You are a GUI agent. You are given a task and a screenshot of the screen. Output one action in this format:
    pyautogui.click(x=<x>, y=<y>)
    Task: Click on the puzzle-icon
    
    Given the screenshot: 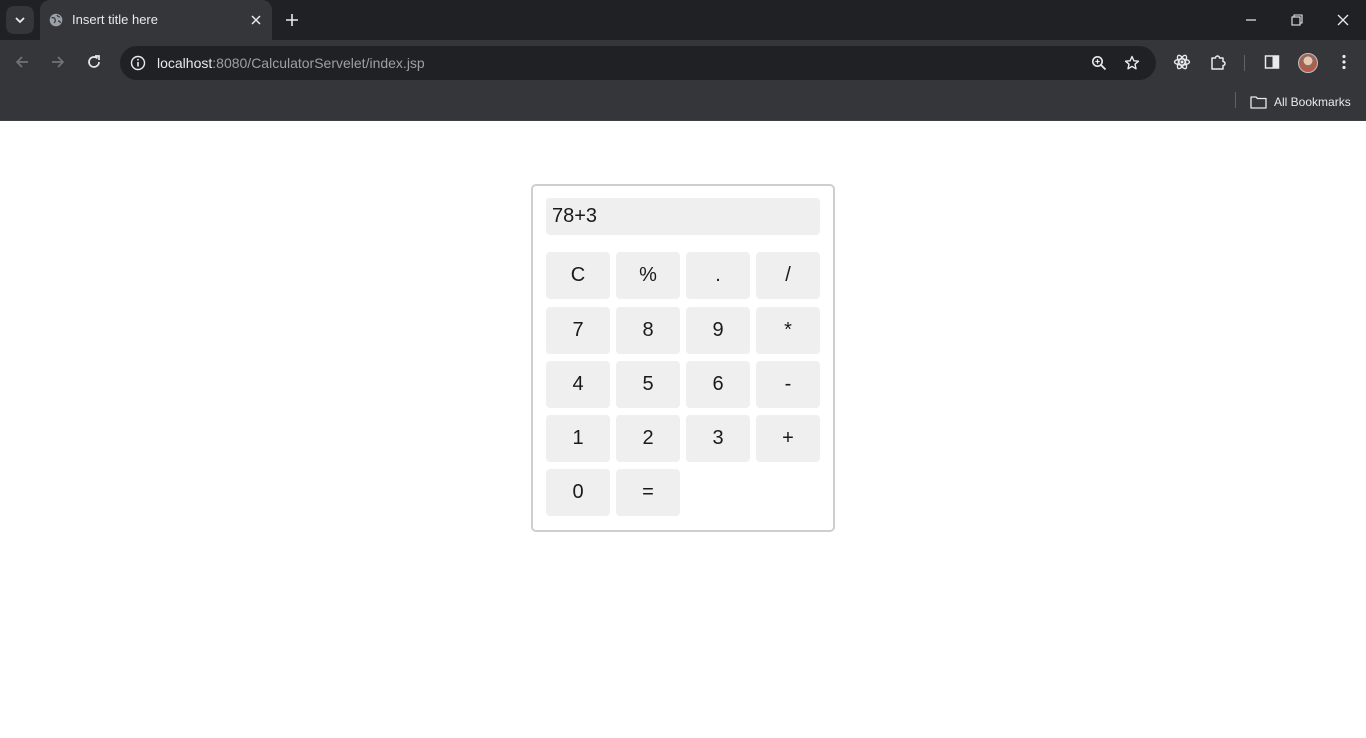 What is the action you would take?
    pyautogui.click(x=1218, y=62)
    